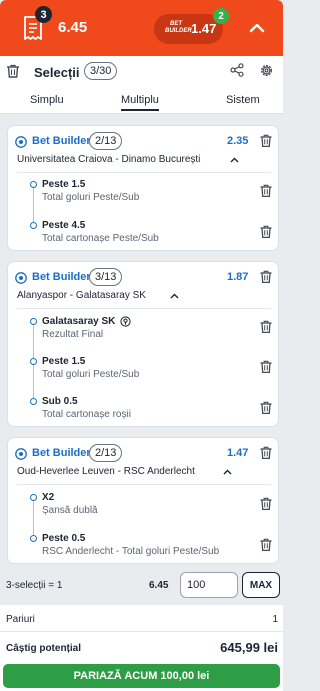  I want to click on selection-pick: Galatasaray SK, so click(79, 321).